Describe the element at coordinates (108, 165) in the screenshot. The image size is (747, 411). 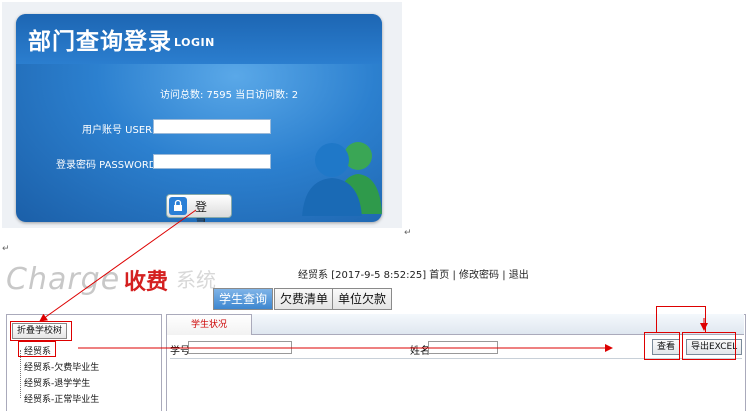
I see `password-label: 登录密码 PASSWORD:` at that location.